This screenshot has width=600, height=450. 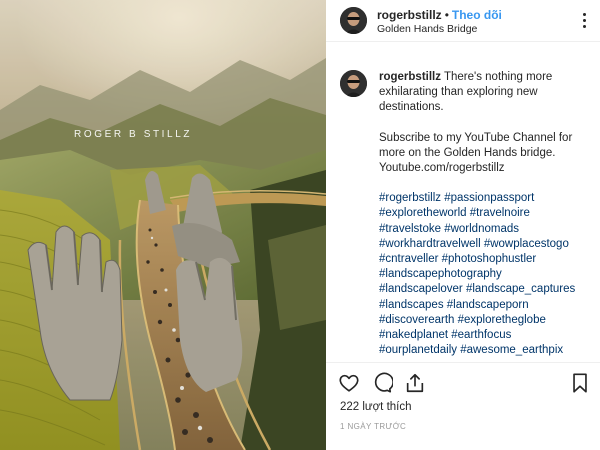 I want to click on comment-icon, so click(x=382, y=383).